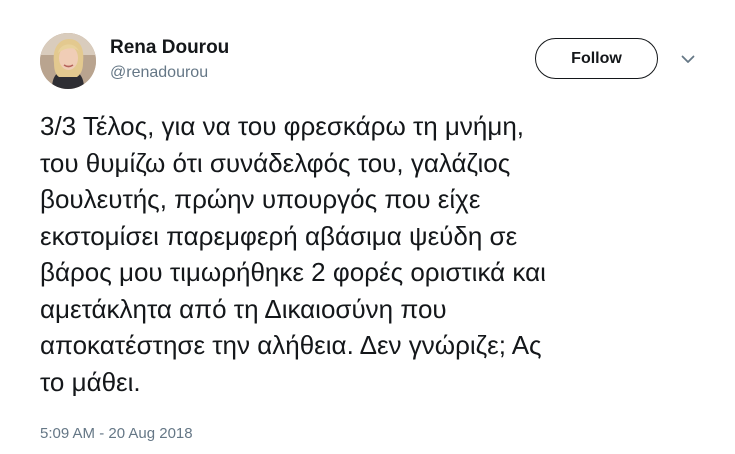 This screenshot has width=735, height=454. I want to click on author-name: Rena Dourou, so click(169, 48).